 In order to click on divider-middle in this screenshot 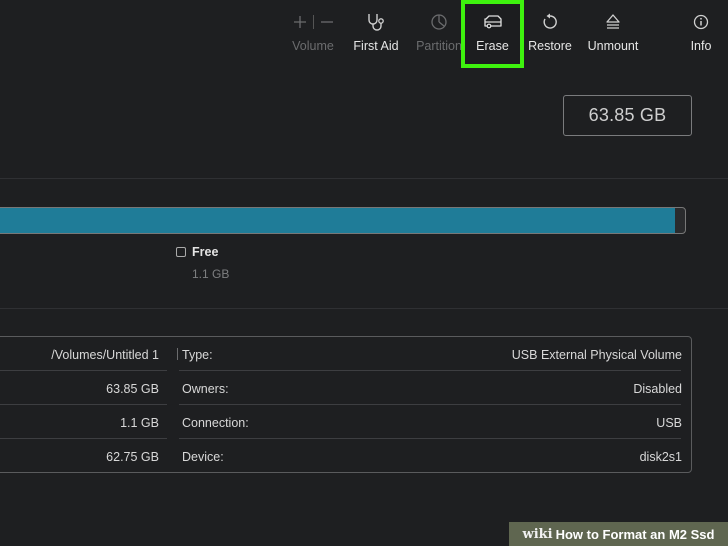, I will do `click(364, 308)`.